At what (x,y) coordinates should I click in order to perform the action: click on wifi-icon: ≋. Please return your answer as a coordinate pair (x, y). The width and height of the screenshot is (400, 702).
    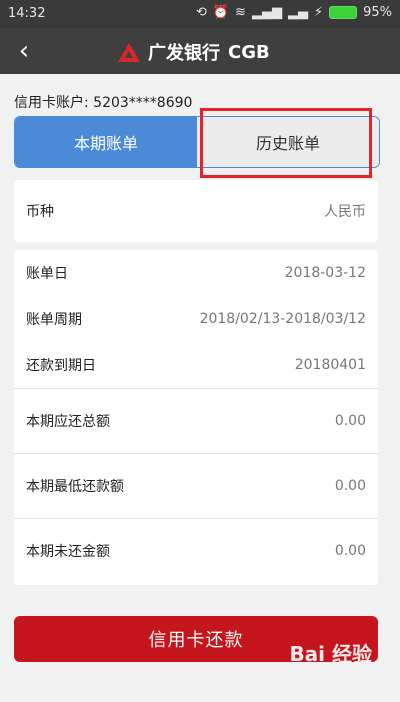
    Looking at the image, I should click on (240, 12).